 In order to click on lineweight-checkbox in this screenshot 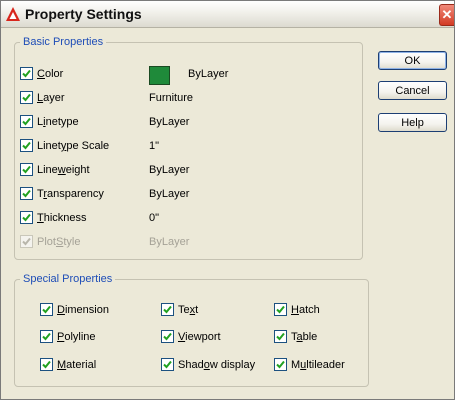, I will do `click(26, 169)`.